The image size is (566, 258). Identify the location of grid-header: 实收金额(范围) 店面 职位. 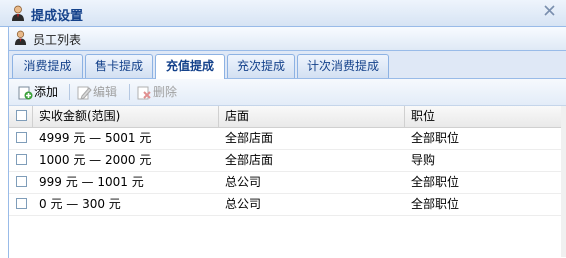
(287, 117).